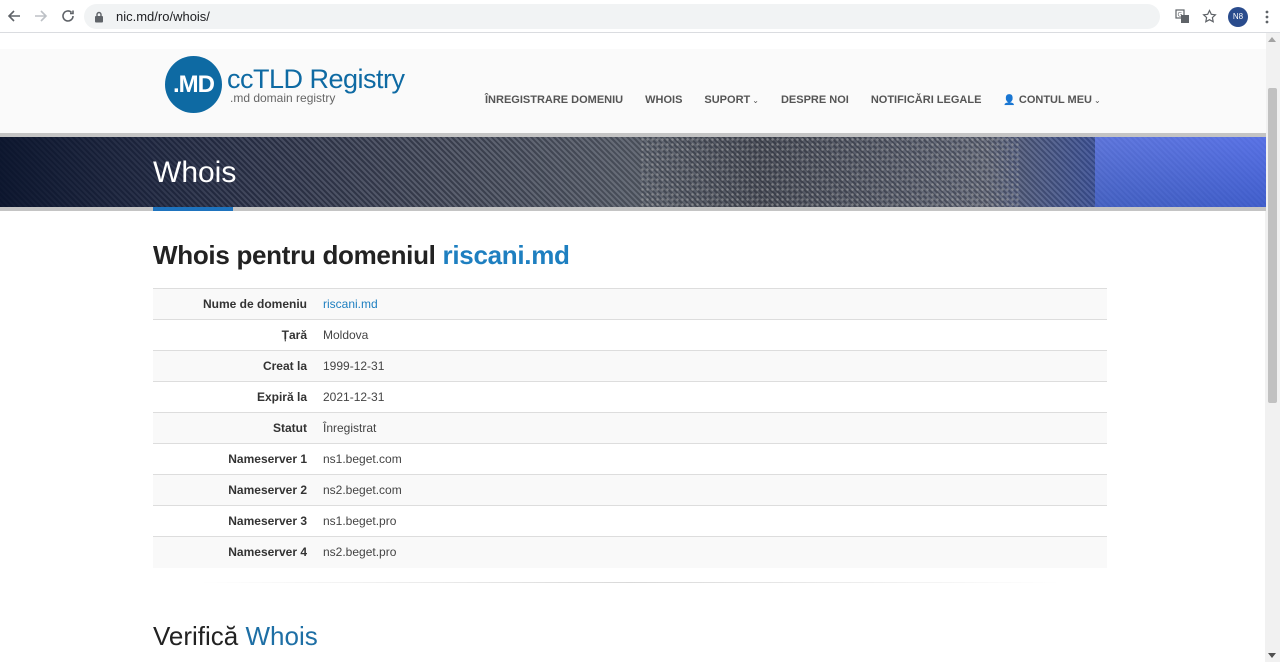 The image size is (1280, 662). What do you see at coordinates (360, 521) in the screenshot?
I see `row-value: ns1.beget.pro` at bounding box center [360, 521].